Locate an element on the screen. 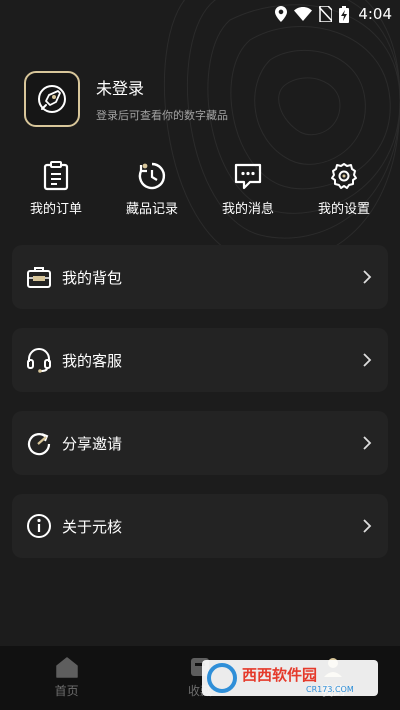 This screenshot has height=710, width=400. menu-label-about: 关于元核 is located at coordinates (92, 526).